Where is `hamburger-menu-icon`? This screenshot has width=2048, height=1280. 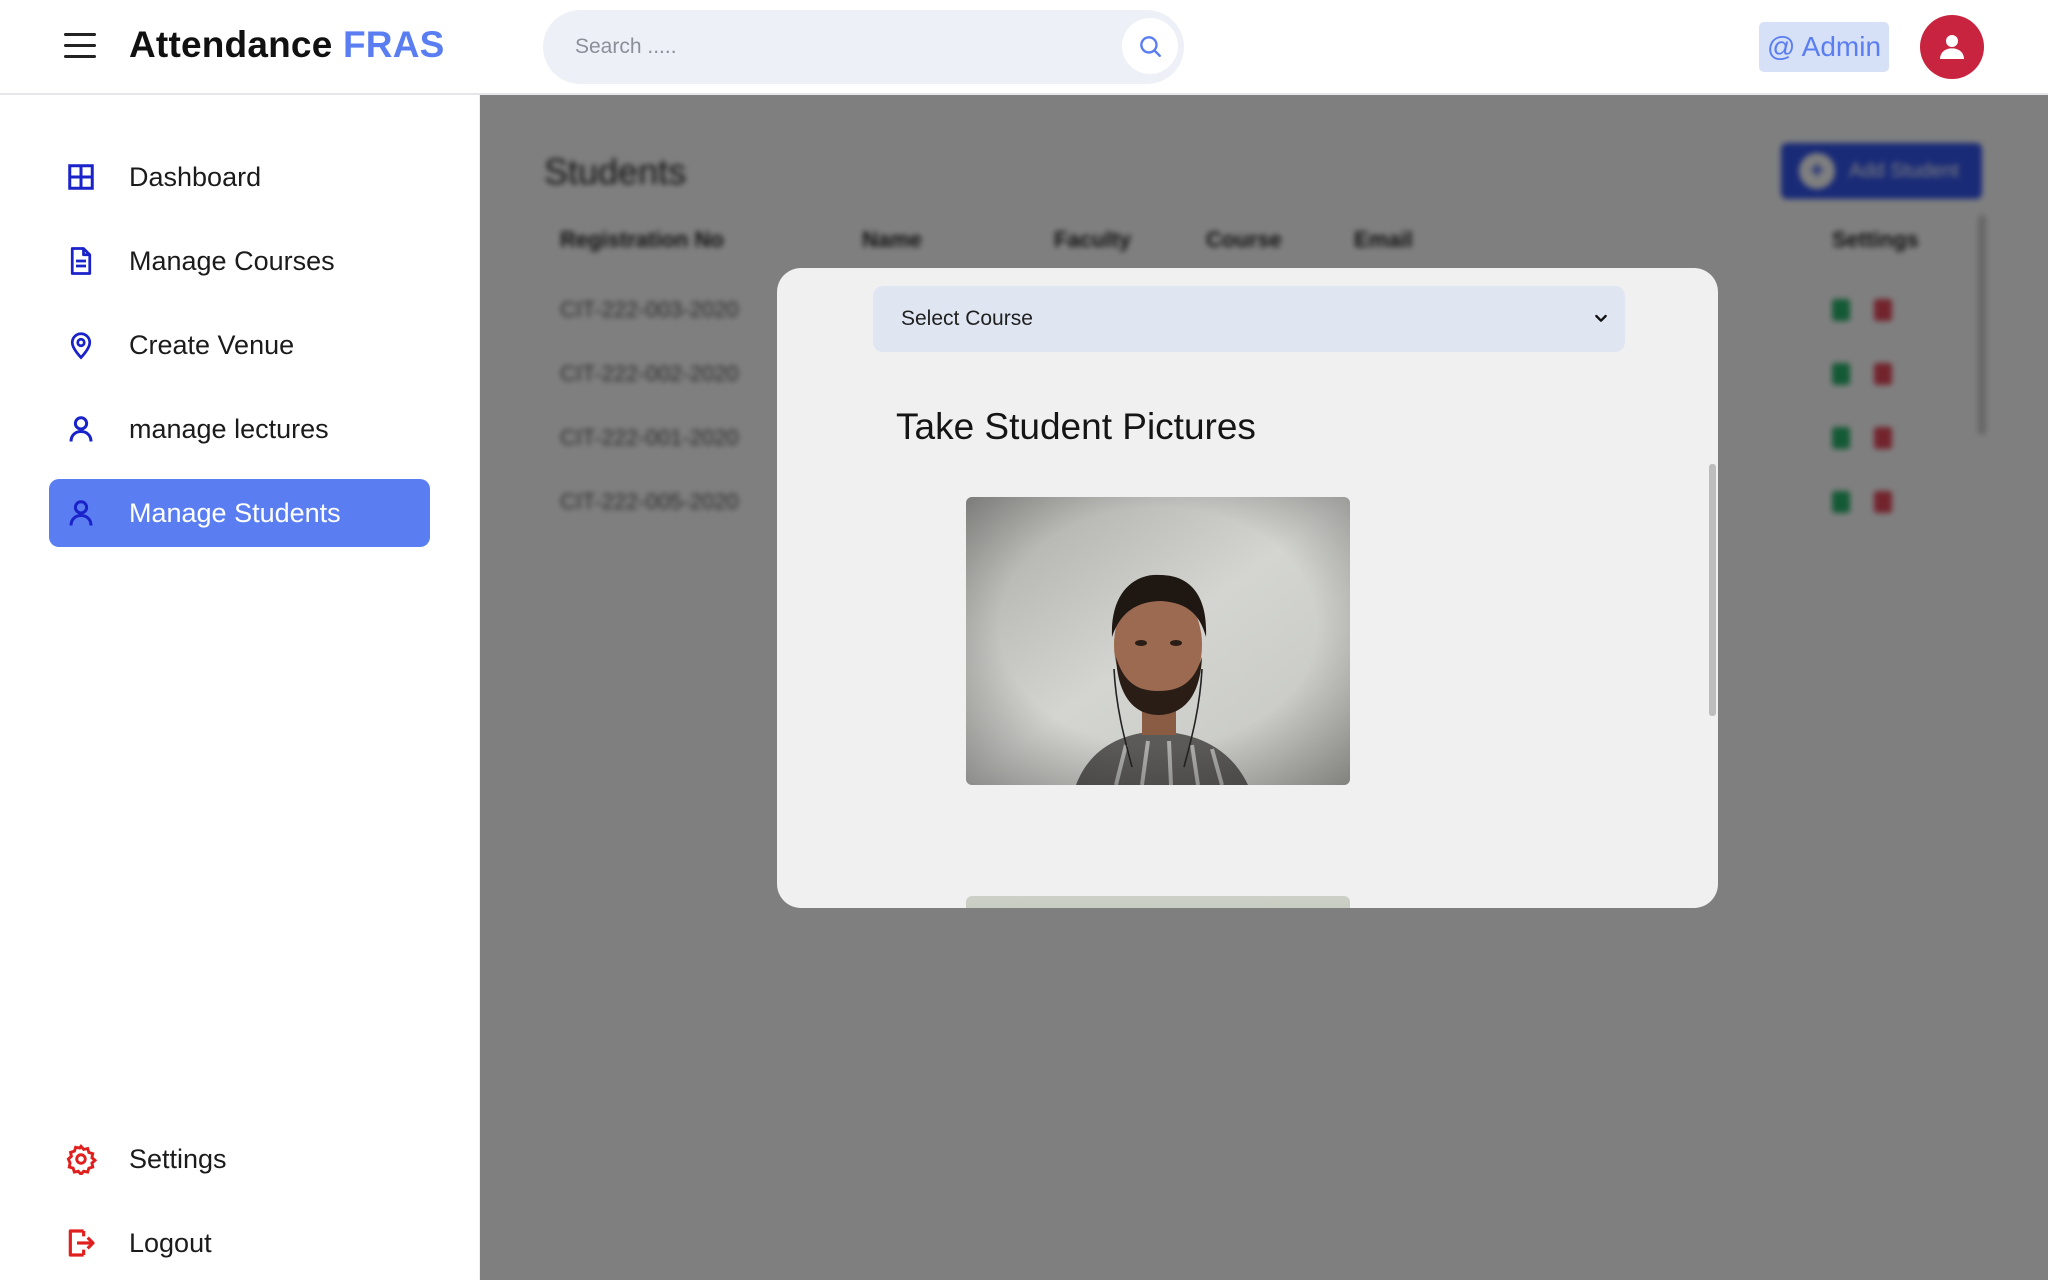 hamburger-menu-icon is located at coordinates (80, 47).